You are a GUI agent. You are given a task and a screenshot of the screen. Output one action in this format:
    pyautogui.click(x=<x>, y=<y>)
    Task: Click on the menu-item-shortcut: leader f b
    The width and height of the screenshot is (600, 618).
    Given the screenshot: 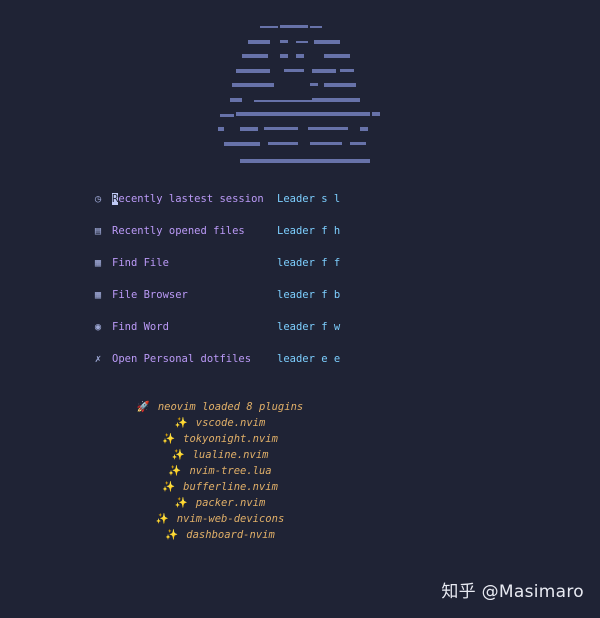 What is the action you would take?
    pyautogui.click(x=309, y=295)
    